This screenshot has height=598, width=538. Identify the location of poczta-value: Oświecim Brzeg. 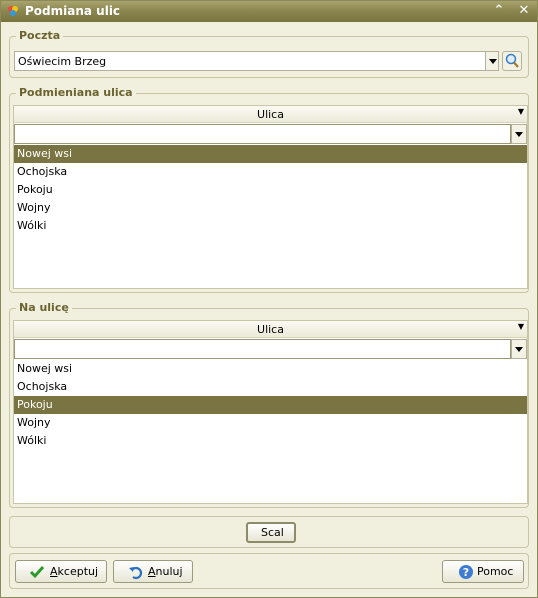
(62, 61).